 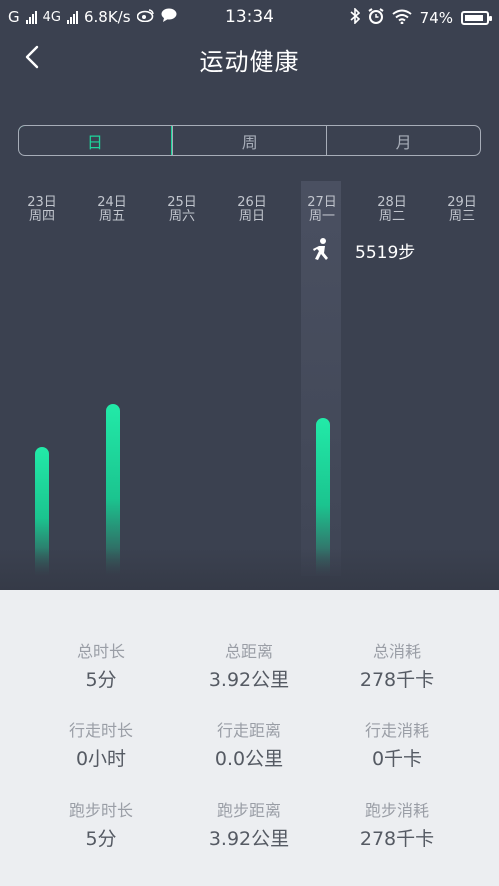 I want to click on stat-label: 总消耗, so click(x=396, y=651).